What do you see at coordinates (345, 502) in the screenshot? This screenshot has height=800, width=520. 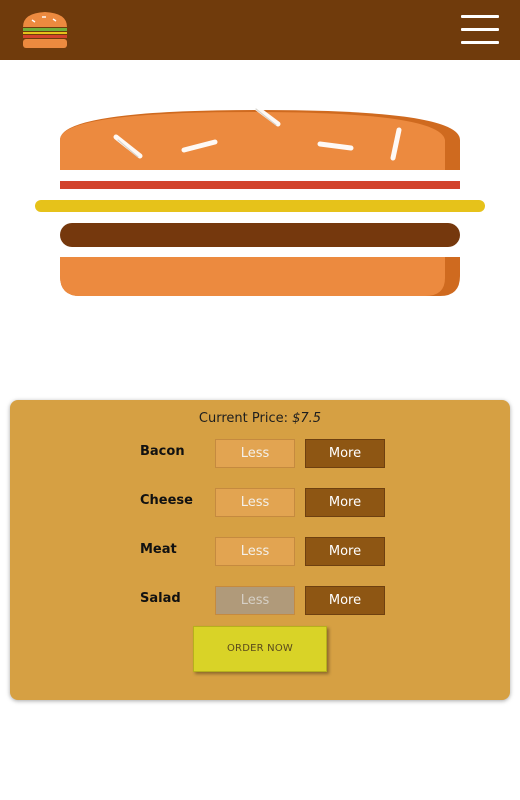 I see `cheese-more-button: More` at bounding box center [345, 502].